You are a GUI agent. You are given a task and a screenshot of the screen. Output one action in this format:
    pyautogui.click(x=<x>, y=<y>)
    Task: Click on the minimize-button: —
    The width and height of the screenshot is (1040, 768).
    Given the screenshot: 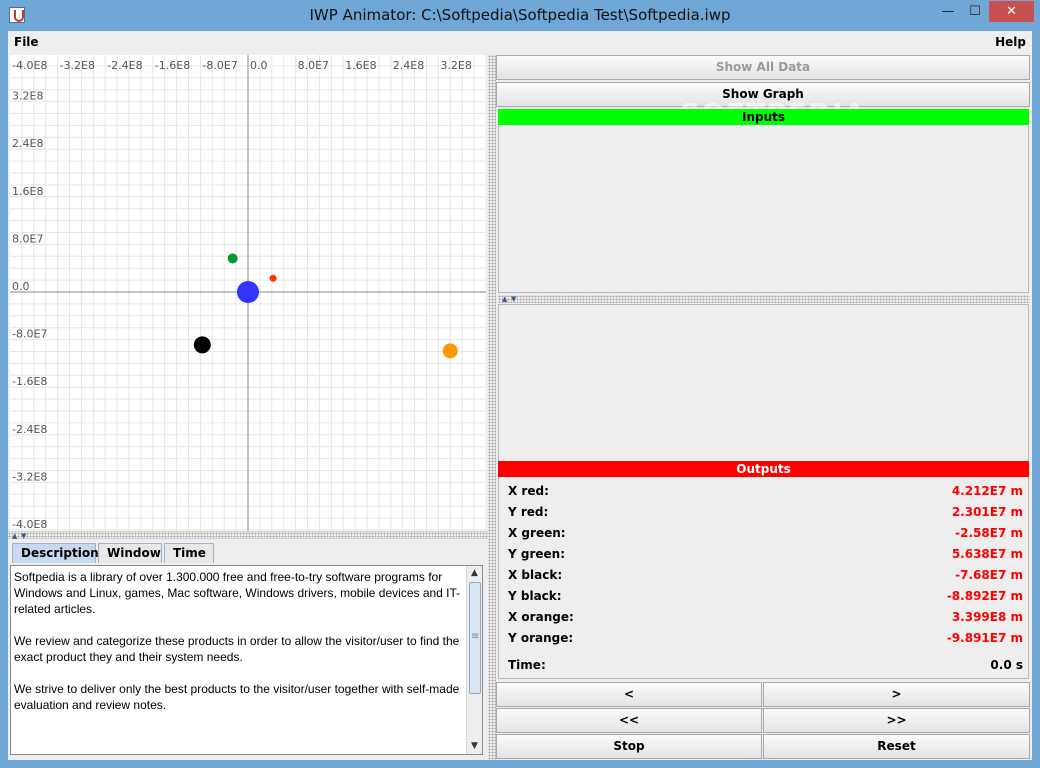 What is the action you would take?
    pyautogui.click(x=948, y=11)
    